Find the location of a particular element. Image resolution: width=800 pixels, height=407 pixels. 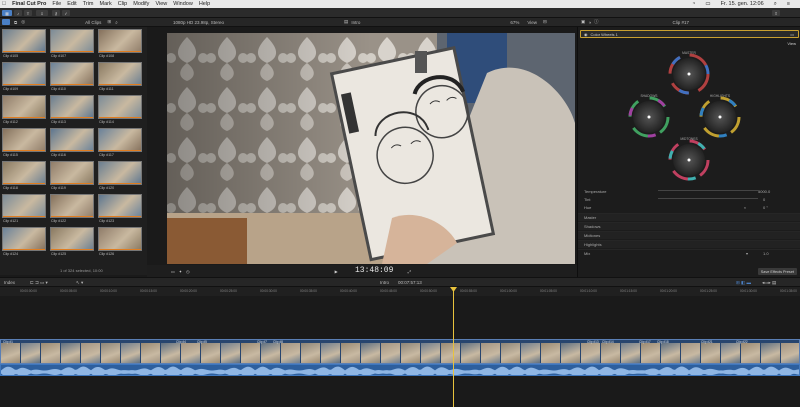

shadows-wheel is located at coordinates (649, 117).